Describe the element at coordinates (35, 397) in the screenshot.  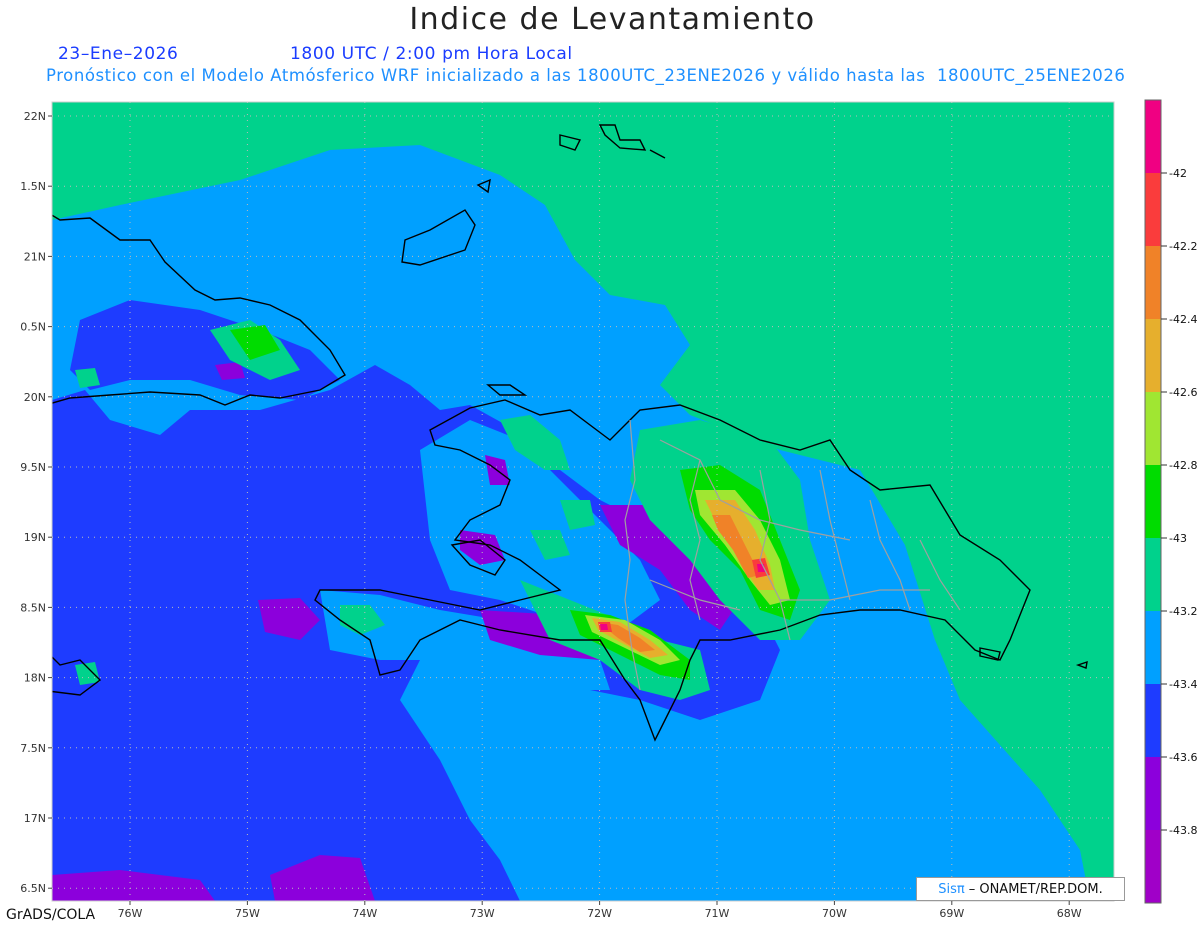
I see `lat-label: 20N` at that location.